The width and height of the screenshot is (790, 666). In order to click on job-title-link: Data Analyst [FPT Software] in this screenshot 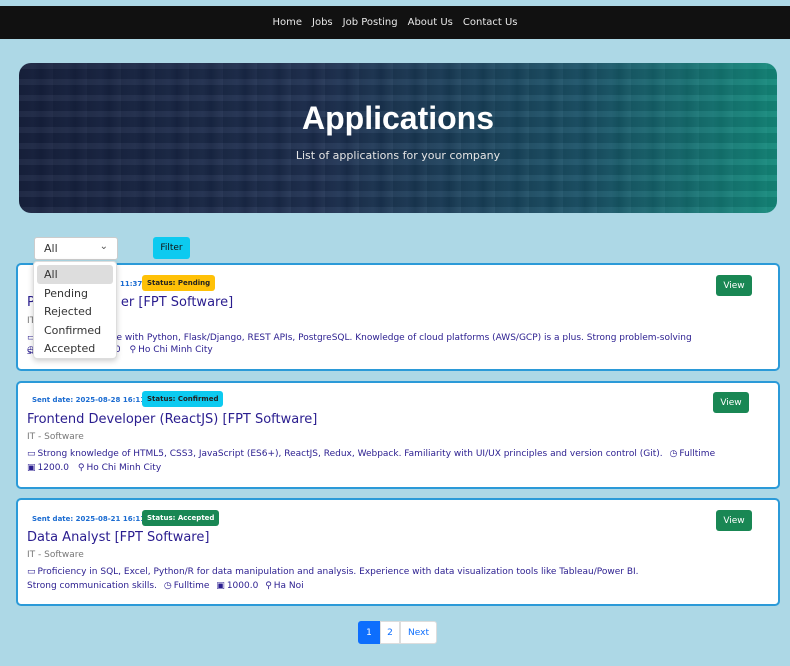, I will do `click(118, 537)`.